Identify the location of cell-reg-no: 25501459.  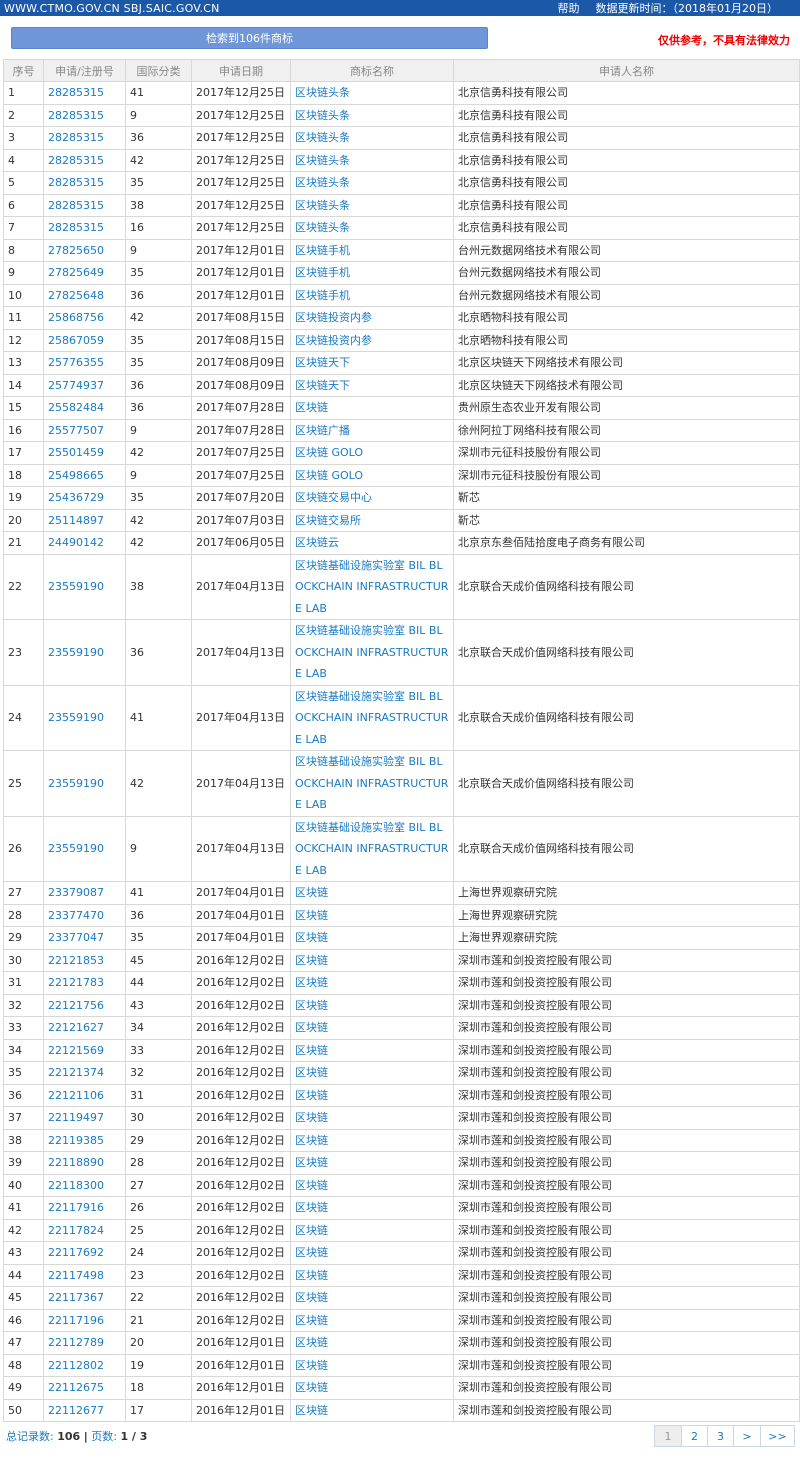
(84, 453).